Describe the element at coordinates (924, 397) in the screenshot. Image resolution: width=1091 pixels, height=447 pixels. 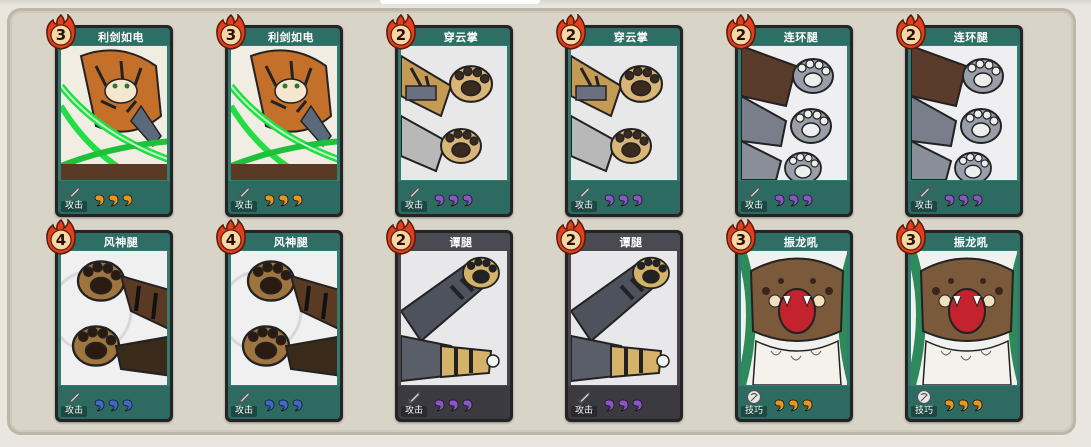
I see `technique-icon` at that location.